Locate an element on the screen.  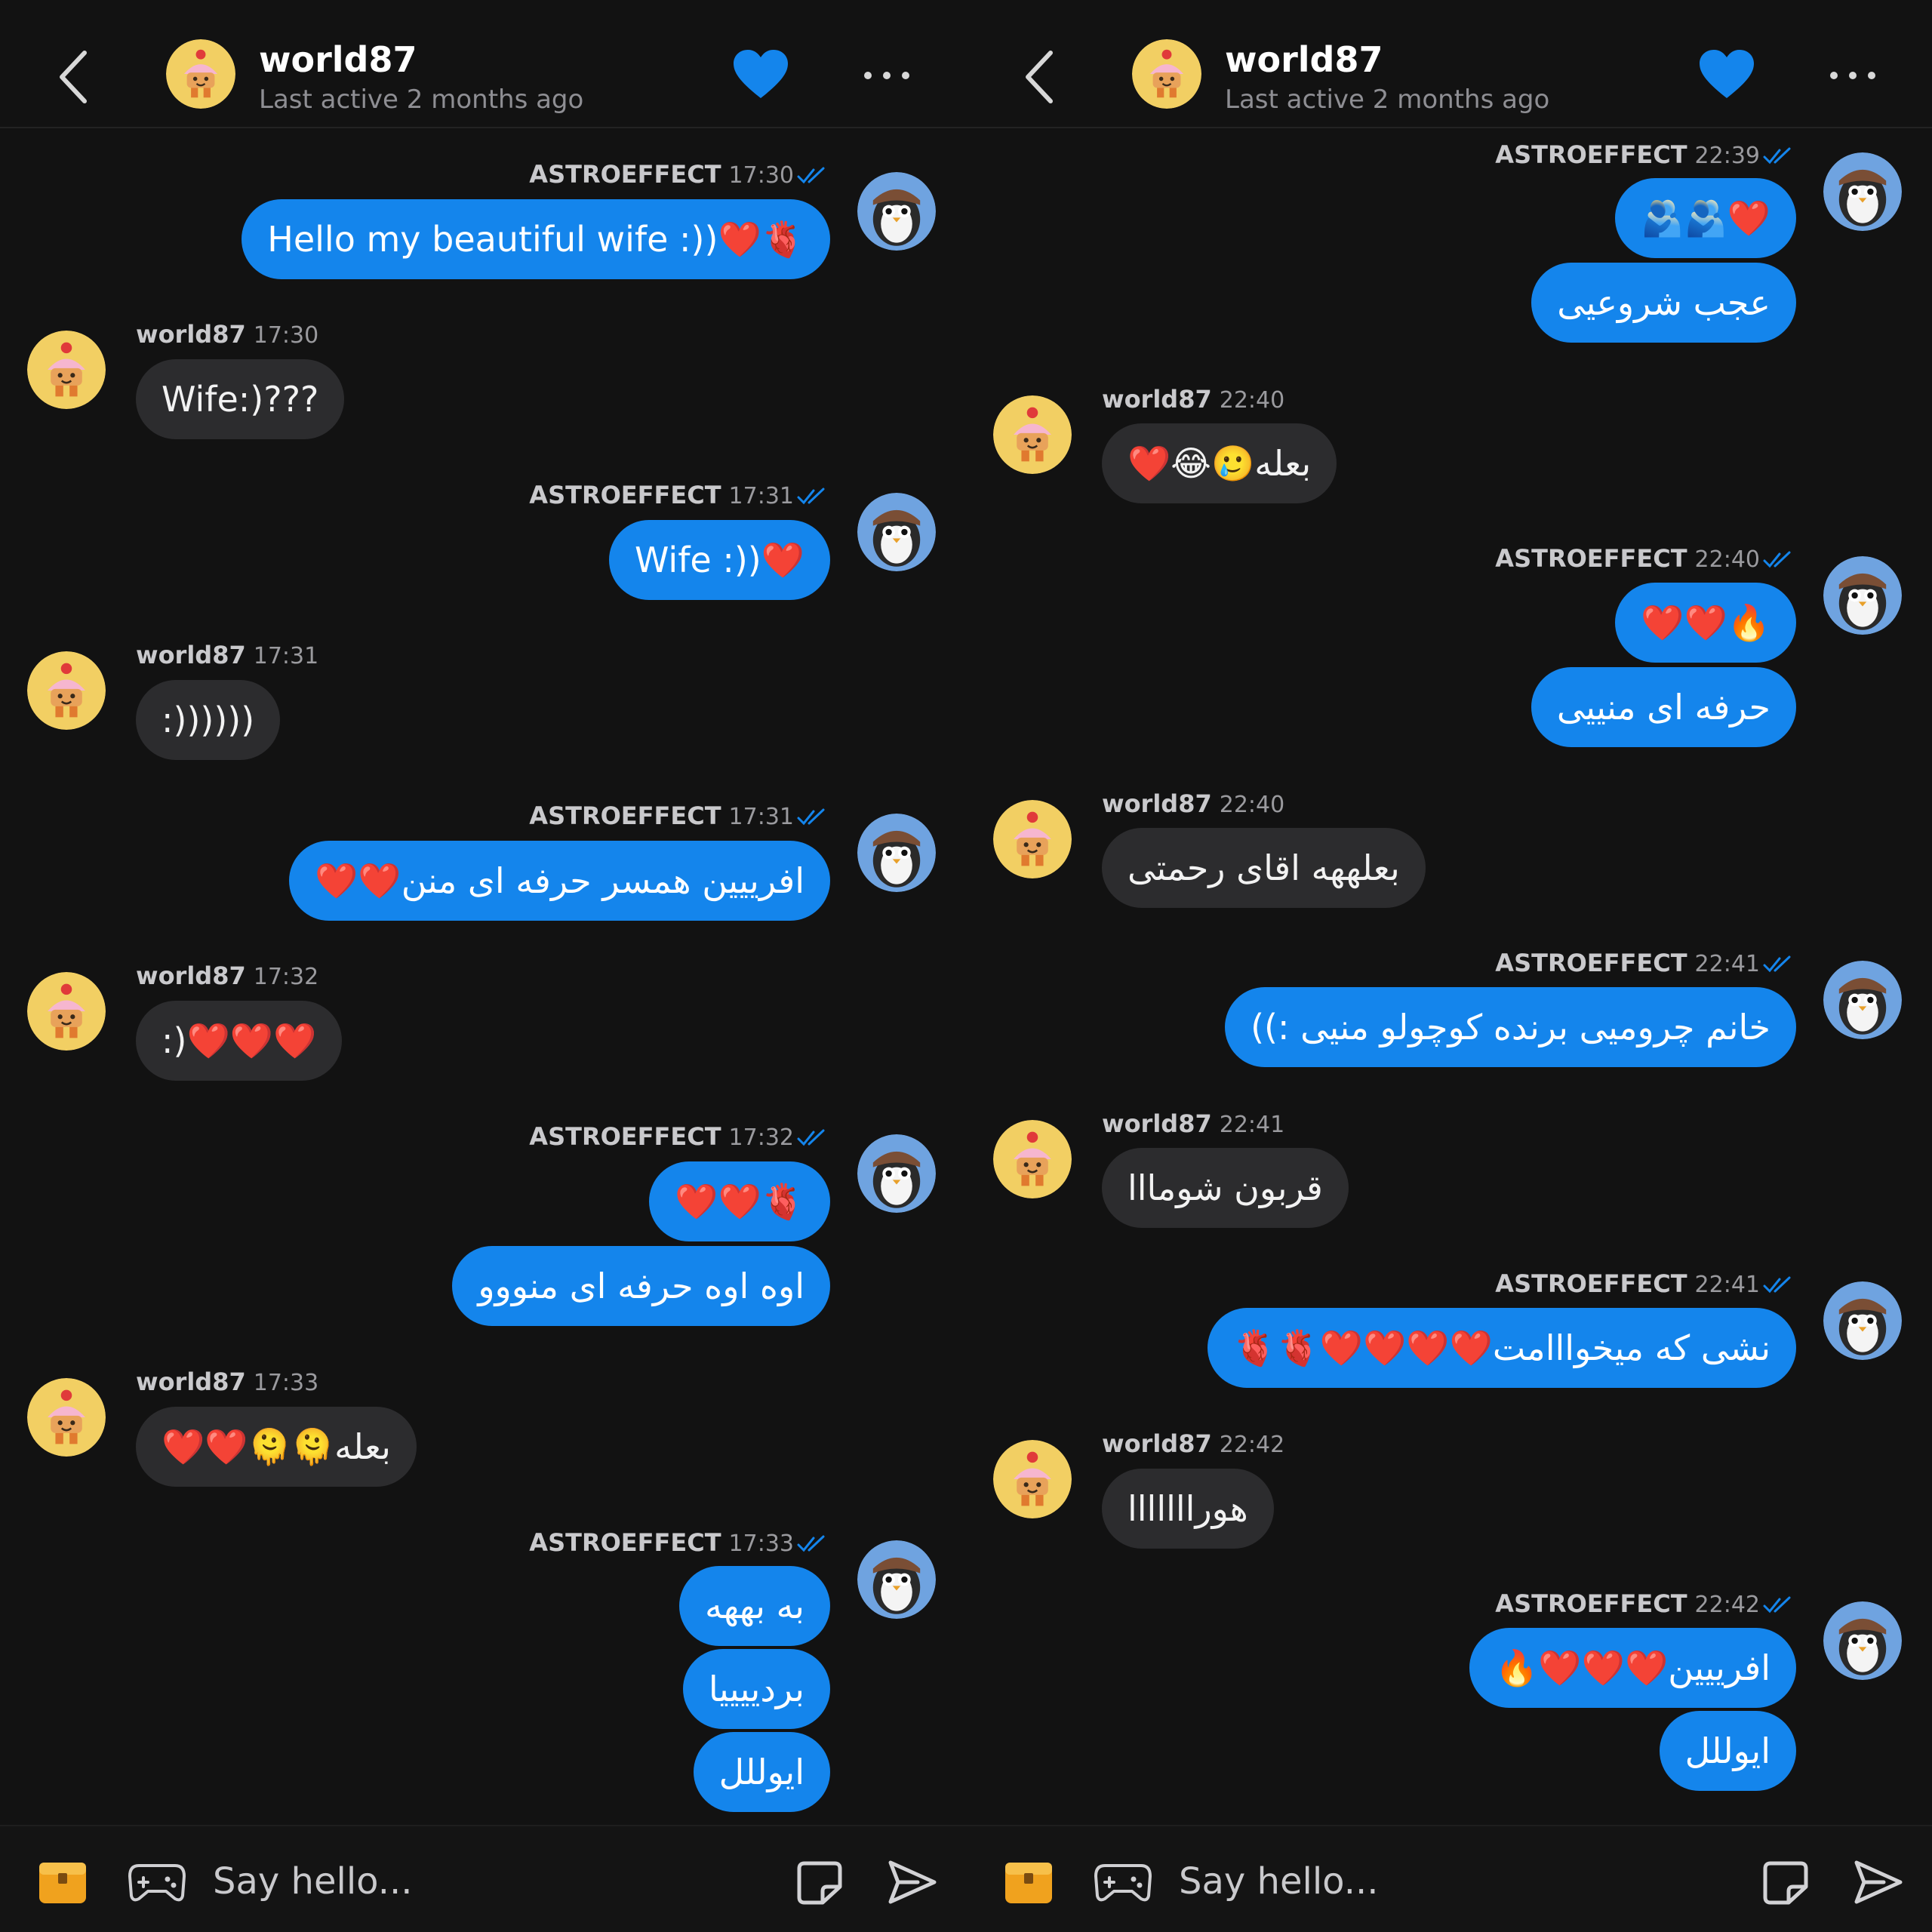
message-bubble: ❤️❤️🔥 is located at coordinates (1705, 623).